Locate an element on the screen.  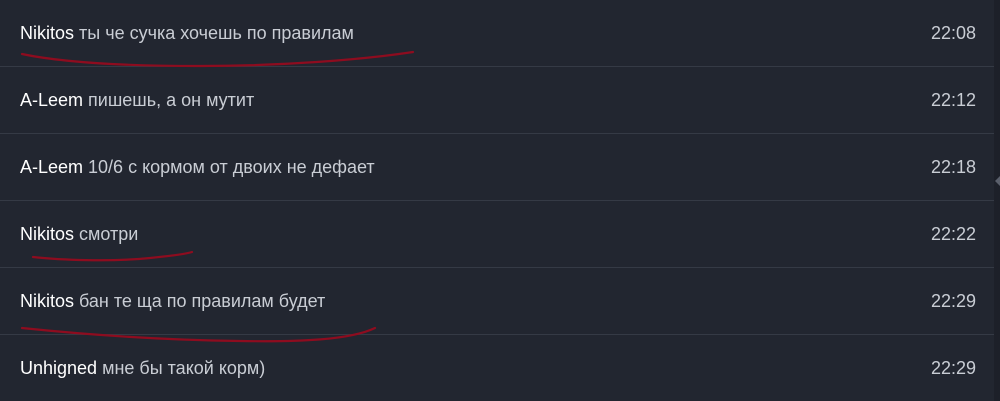
message-time: 22:12 is located at coordinates (953, 99).